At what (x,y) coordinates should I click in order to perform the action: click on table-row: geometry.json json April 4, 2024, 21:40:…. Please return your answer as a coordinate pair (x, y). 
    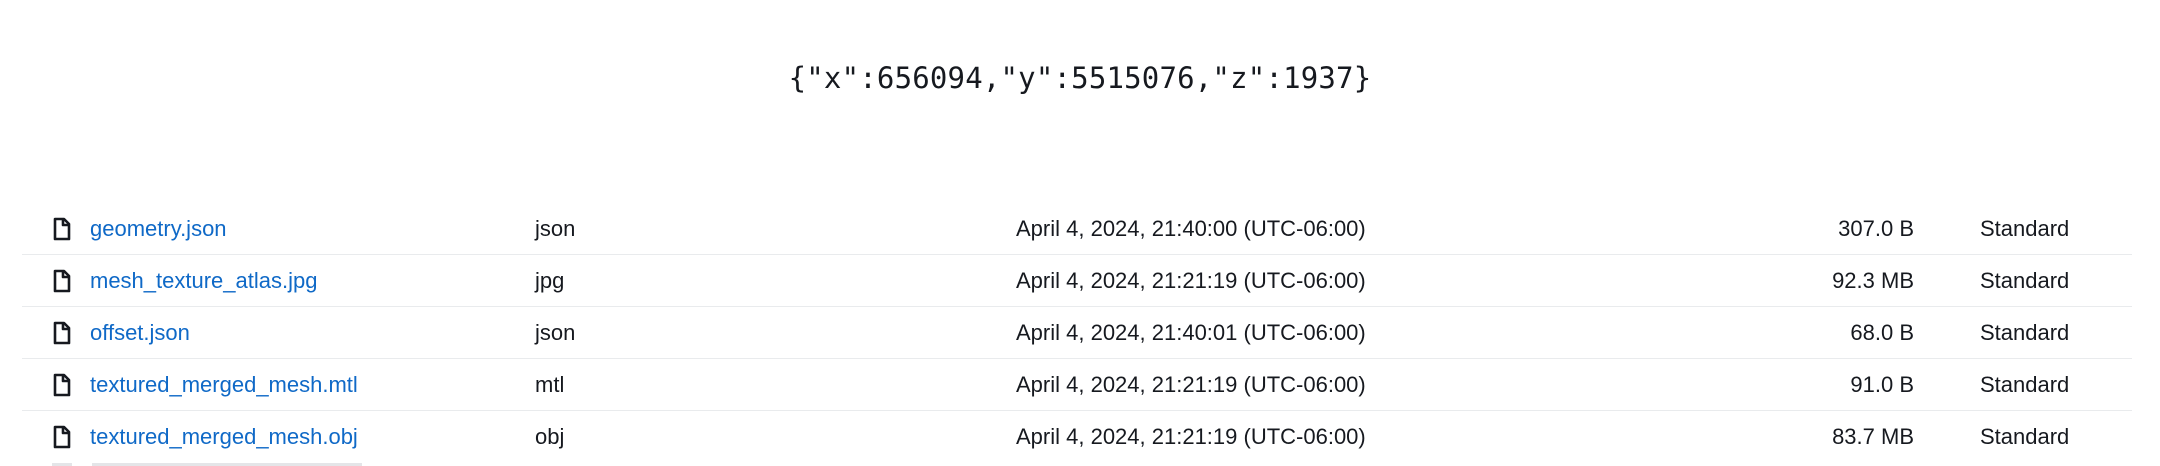
    Looking at the image, I should click on (1077, 229).